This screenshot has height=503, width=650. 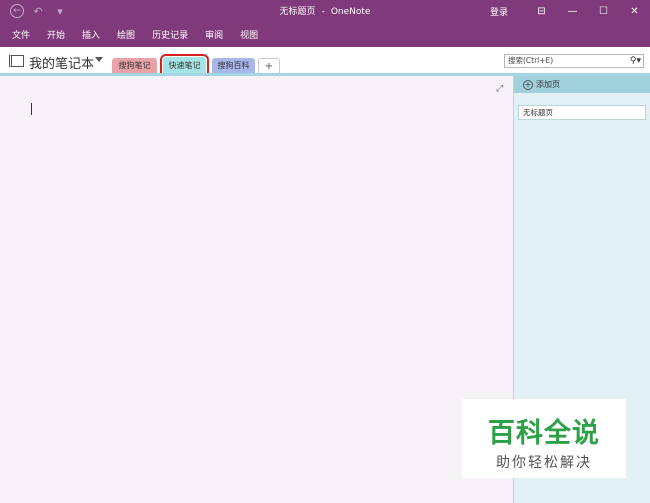 I want to click on section-tab-sogou-baike: 搜狗百科, so click(x=233, y=65).